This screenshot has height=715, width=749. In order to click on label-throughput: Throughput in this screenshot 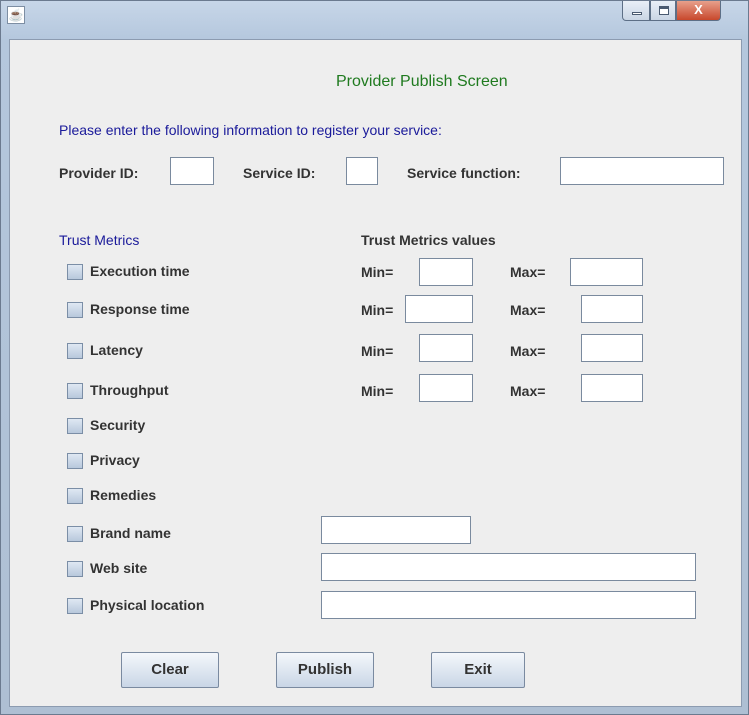, I will do `click(129, 390)`.